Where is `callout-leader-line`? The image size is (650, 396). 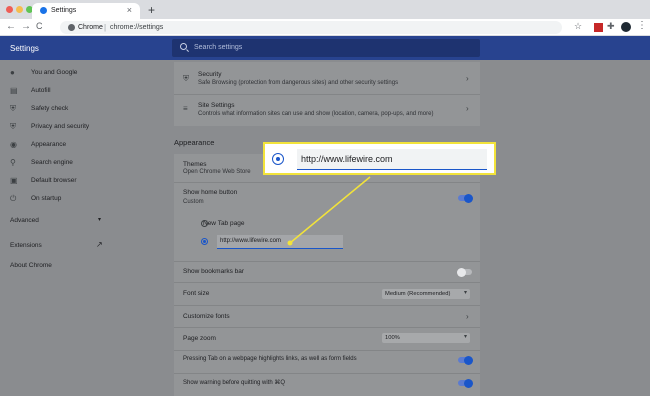
callout-leader-line is located at coordinates (329, 211).